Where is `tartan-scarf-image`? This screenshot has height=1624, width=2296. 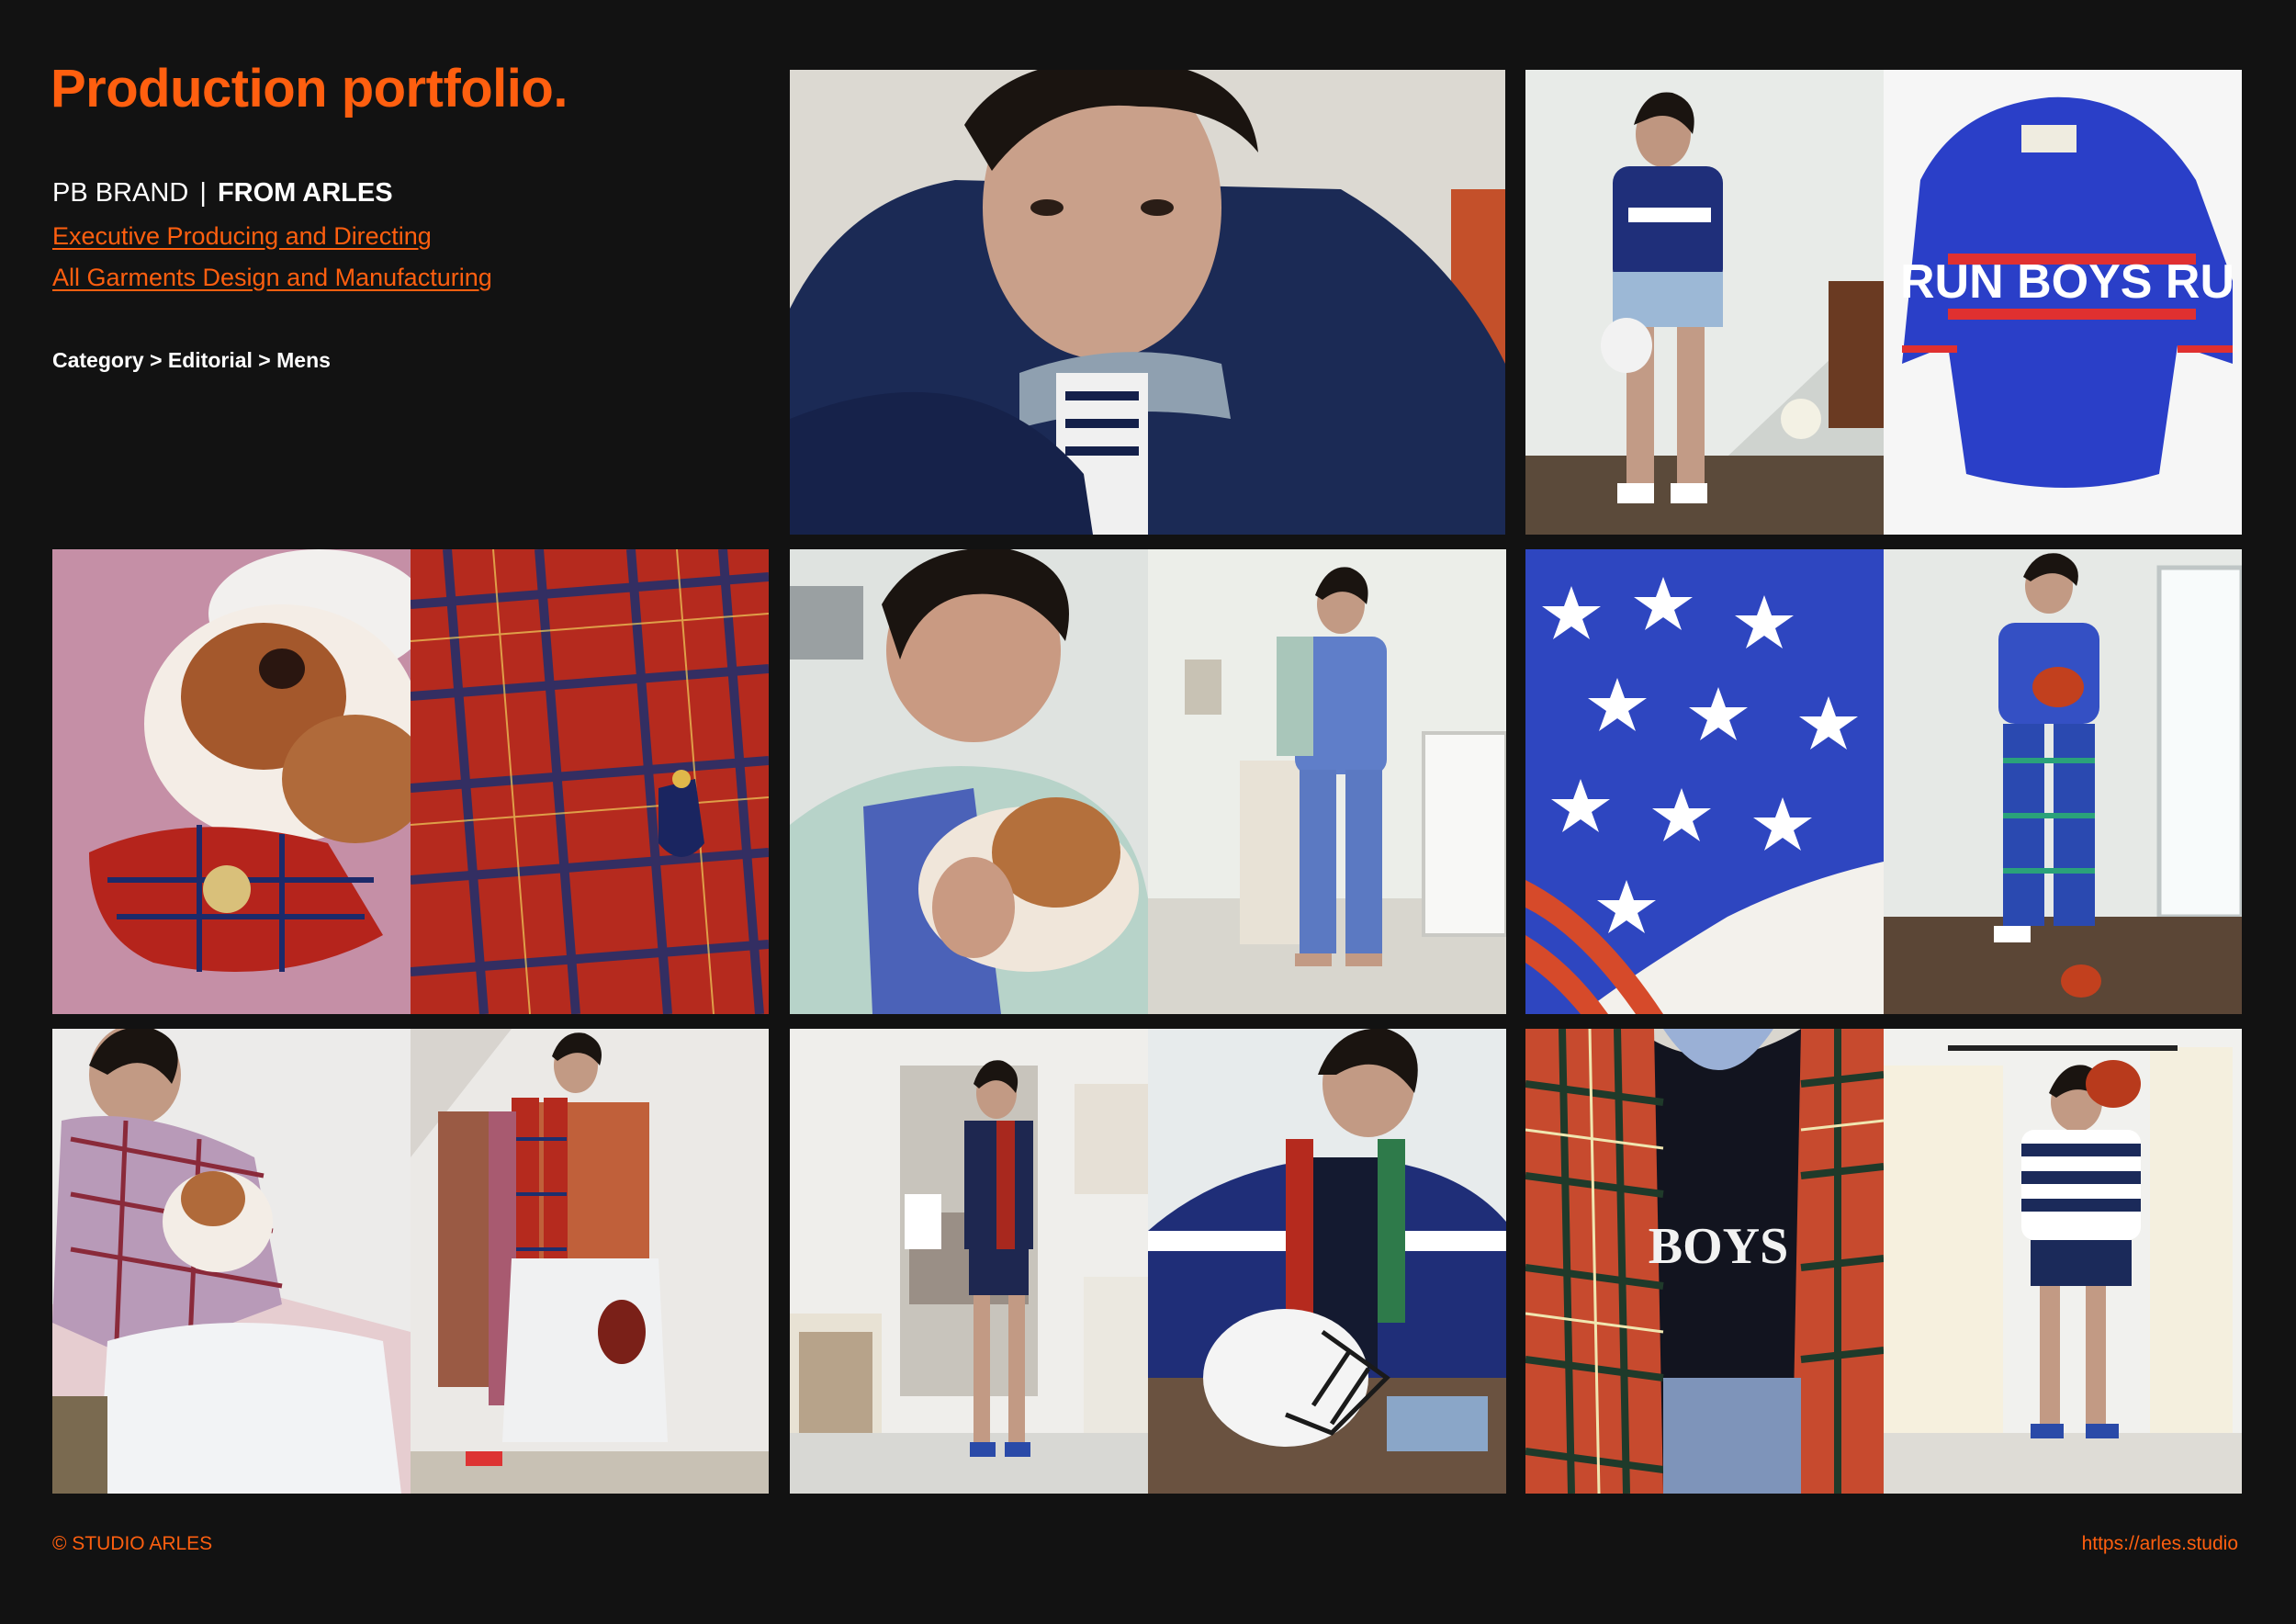 tartan-scarf-image is located at coordinates (590, 781).